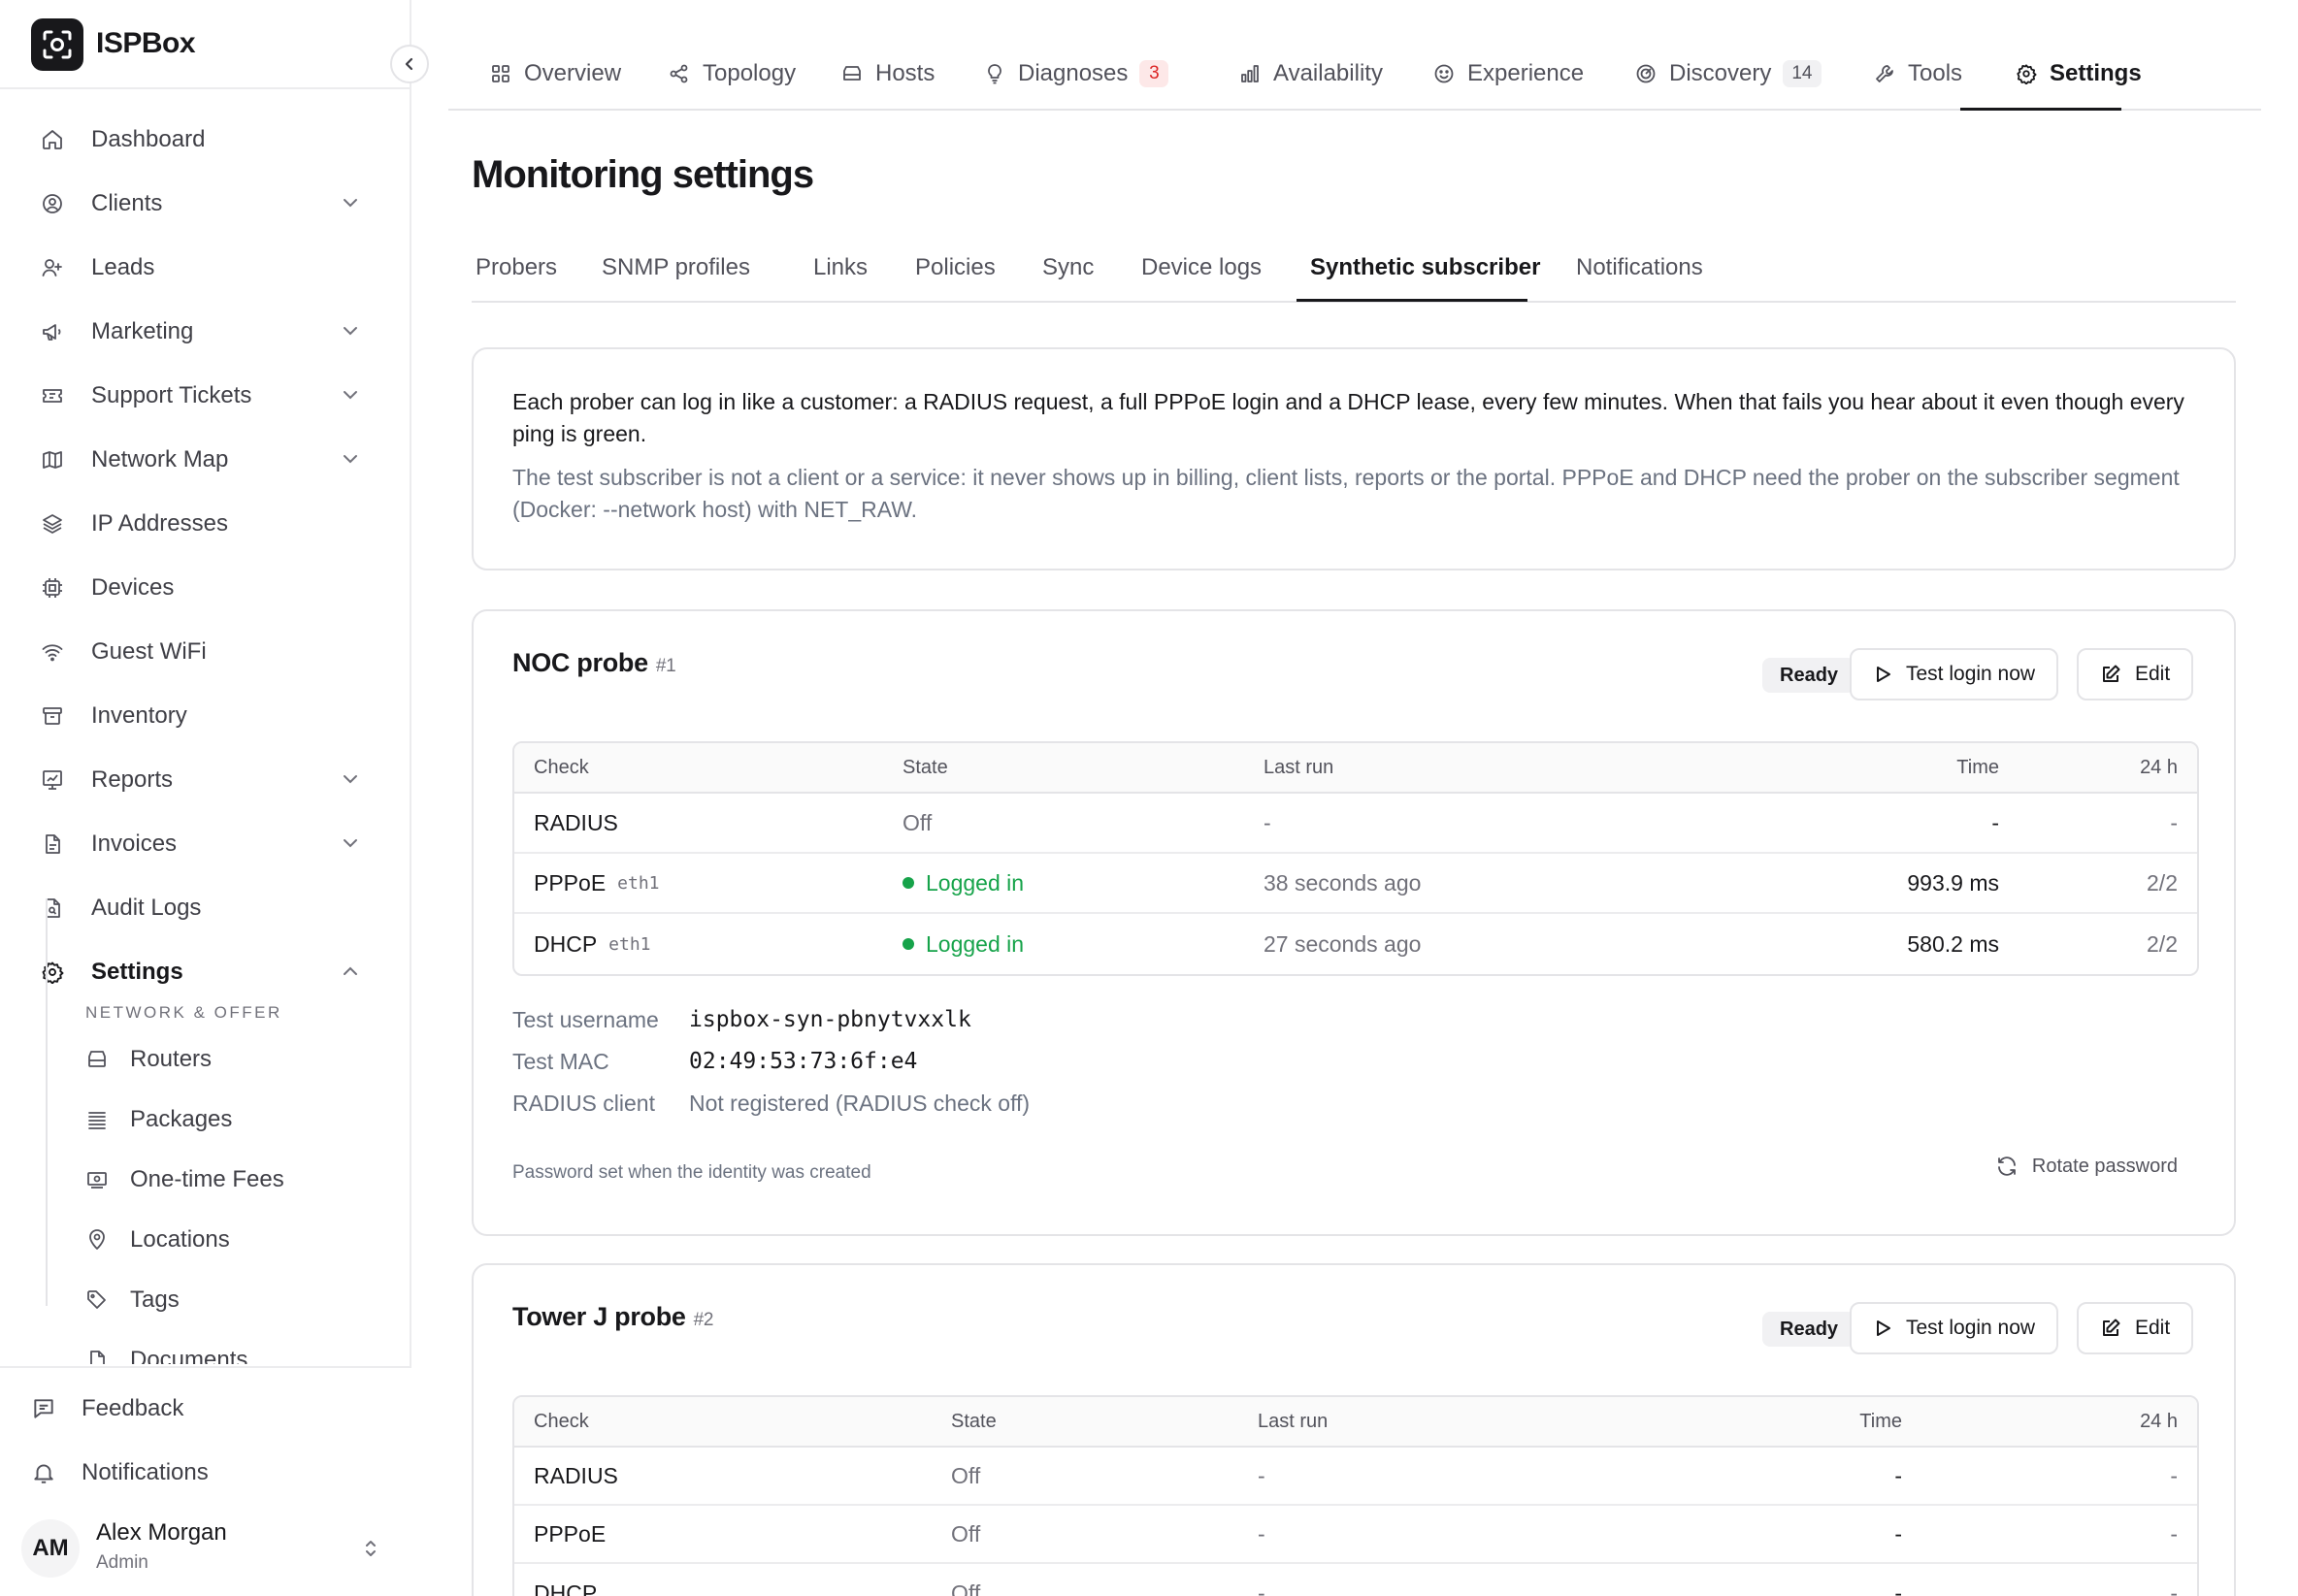 The width and height of the screenshot is (2298, 1596). I want to click on subtab-snmp-profiles: SNMP profiles, so click(676, 267).